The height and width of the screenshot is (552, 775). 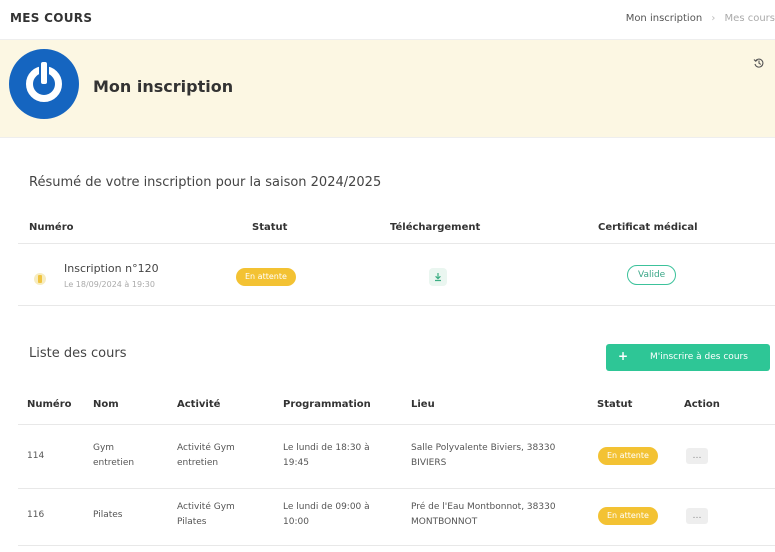 What do you see at coordinates (51, 227) in the screenshot?
I see `summary-header-numero: Numéro` at bounding box center [51, 227].